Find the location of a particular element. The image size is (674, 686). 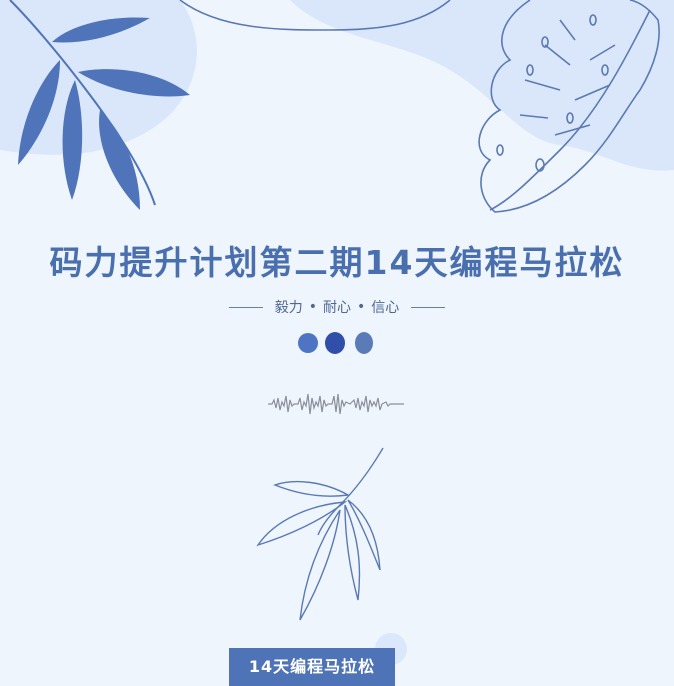

divider-left is located at coordinates (245, 307).